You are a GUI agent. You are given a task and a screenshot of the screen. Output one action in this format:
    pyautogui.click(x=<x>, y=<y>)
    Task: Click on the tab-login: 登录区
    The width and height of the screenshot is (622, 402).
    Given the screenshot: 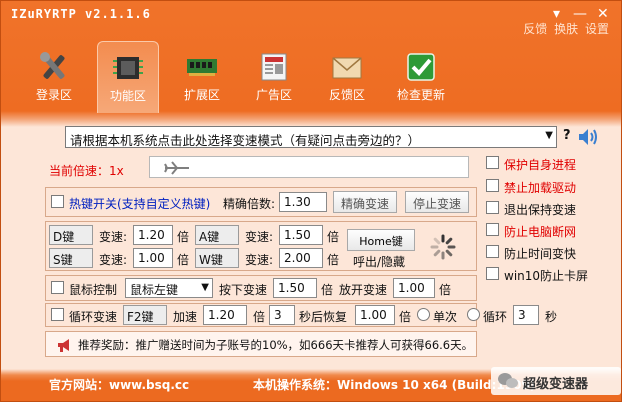 What is the action you would take?
    pyautogui.click(x=54, y=74)
    